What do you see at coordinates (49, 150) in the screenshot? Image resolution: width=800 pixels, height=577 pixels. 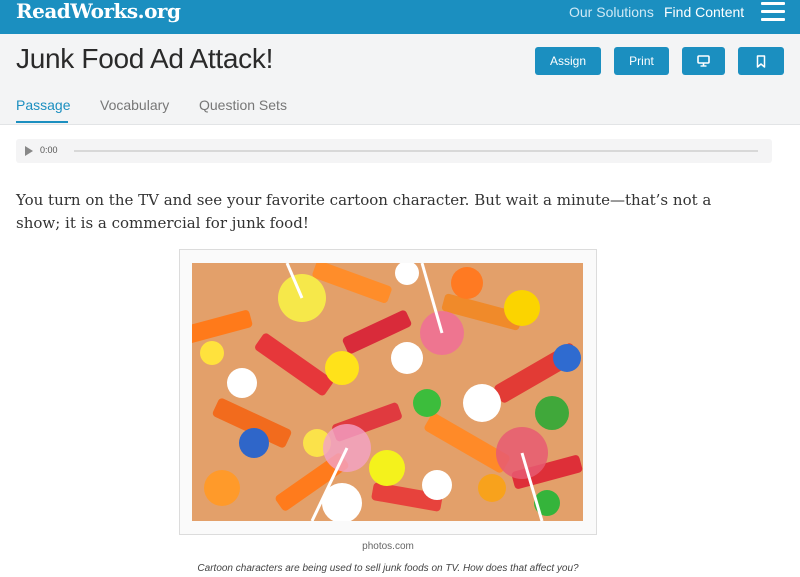 I see `audio-time: 0:00` at bounding box center [49, 150].